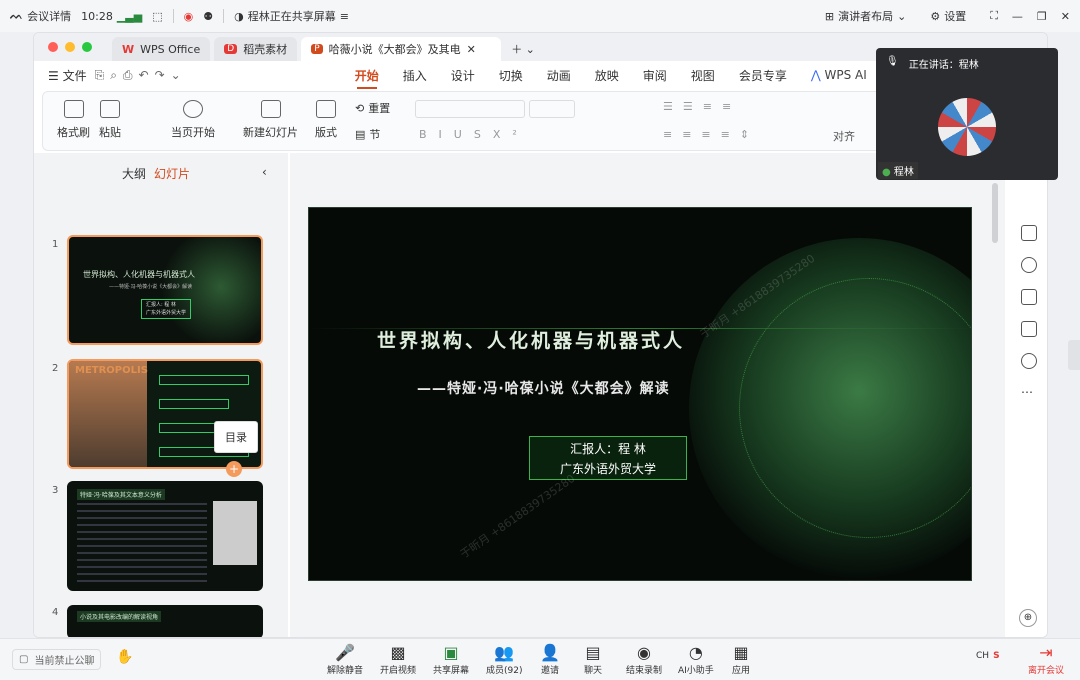 This screenshot has width=1080, height=680. I want to click on image-icon, so click(1029, 329).